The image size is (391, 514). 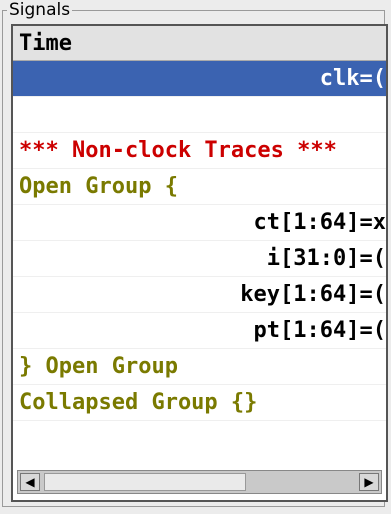 What do you see at coordinates (199, 223) in the screenshot?
I see `signal-row-ct: ct[1:64]=x` at bounding box center [199, 223].